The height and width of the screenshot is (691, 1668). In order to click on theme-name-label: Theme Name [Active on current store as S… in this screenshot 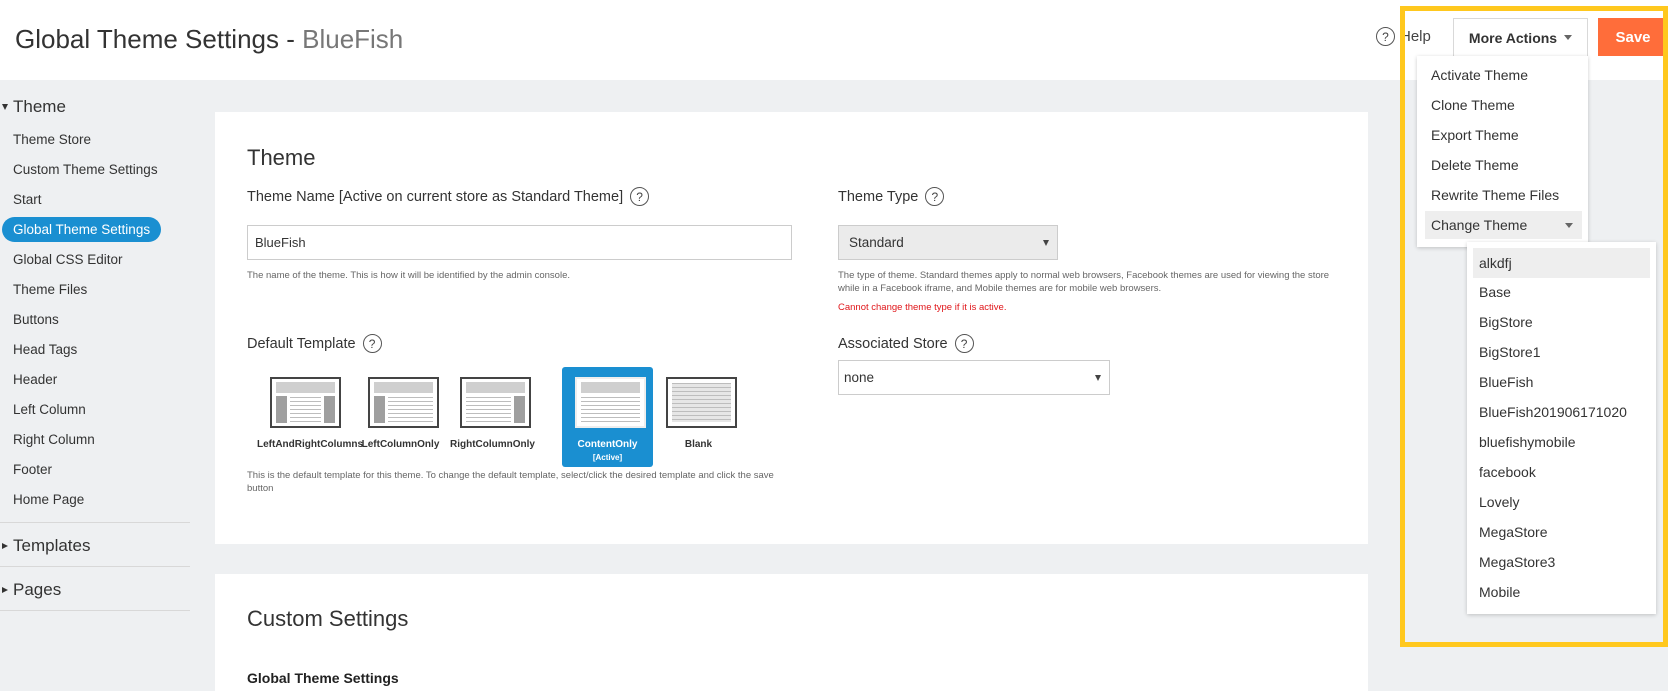, I will do `click(448, 196)`.